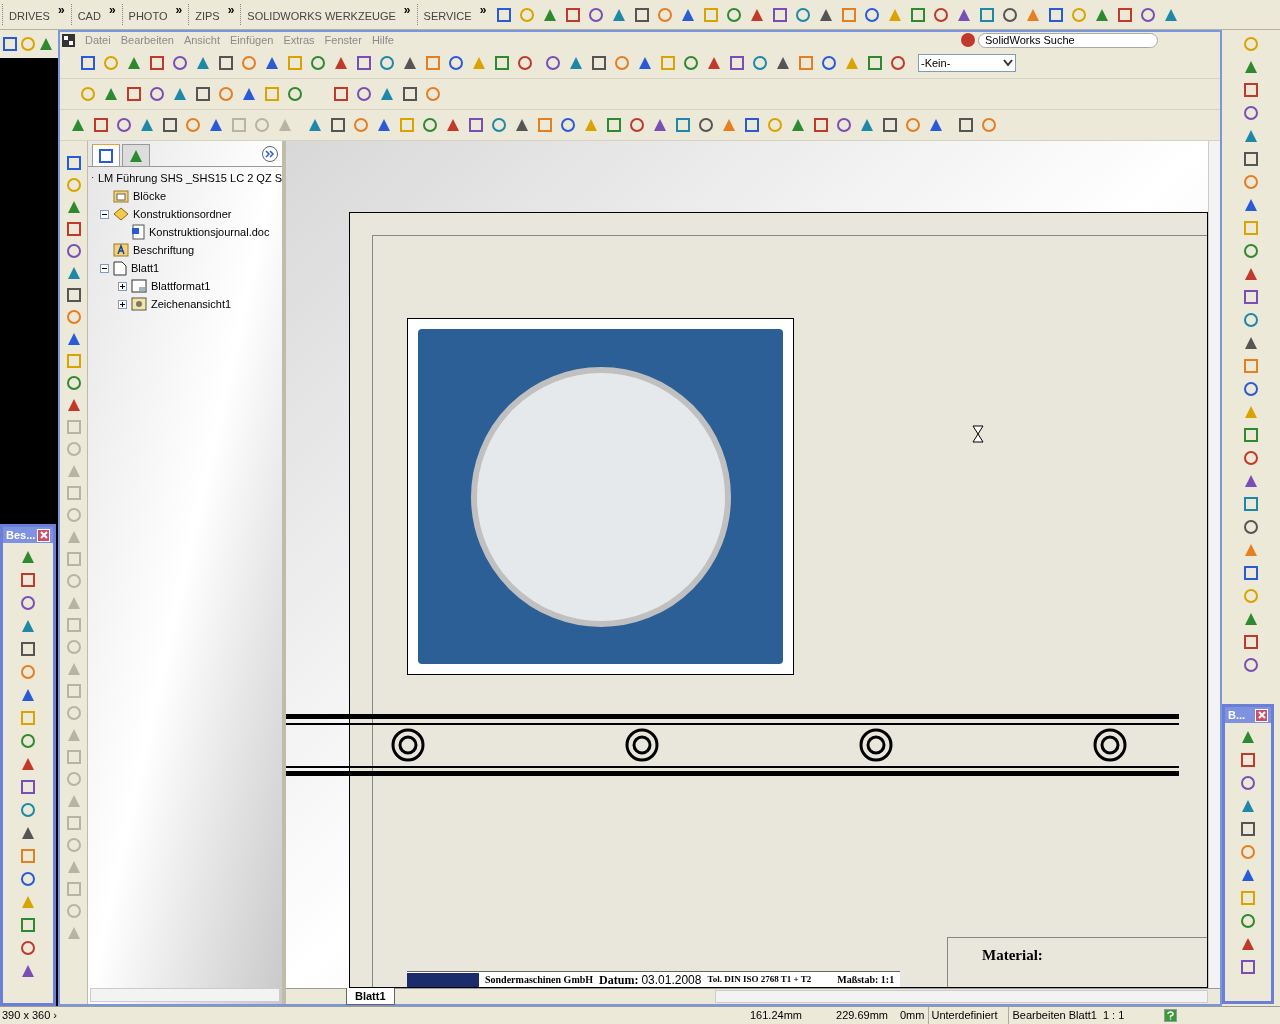 This screenshot has height=1024, width=1280. What do you see at coordinates (968, 40) in the screenshot?
I see `search-icon` at bounding box center [968, 40].